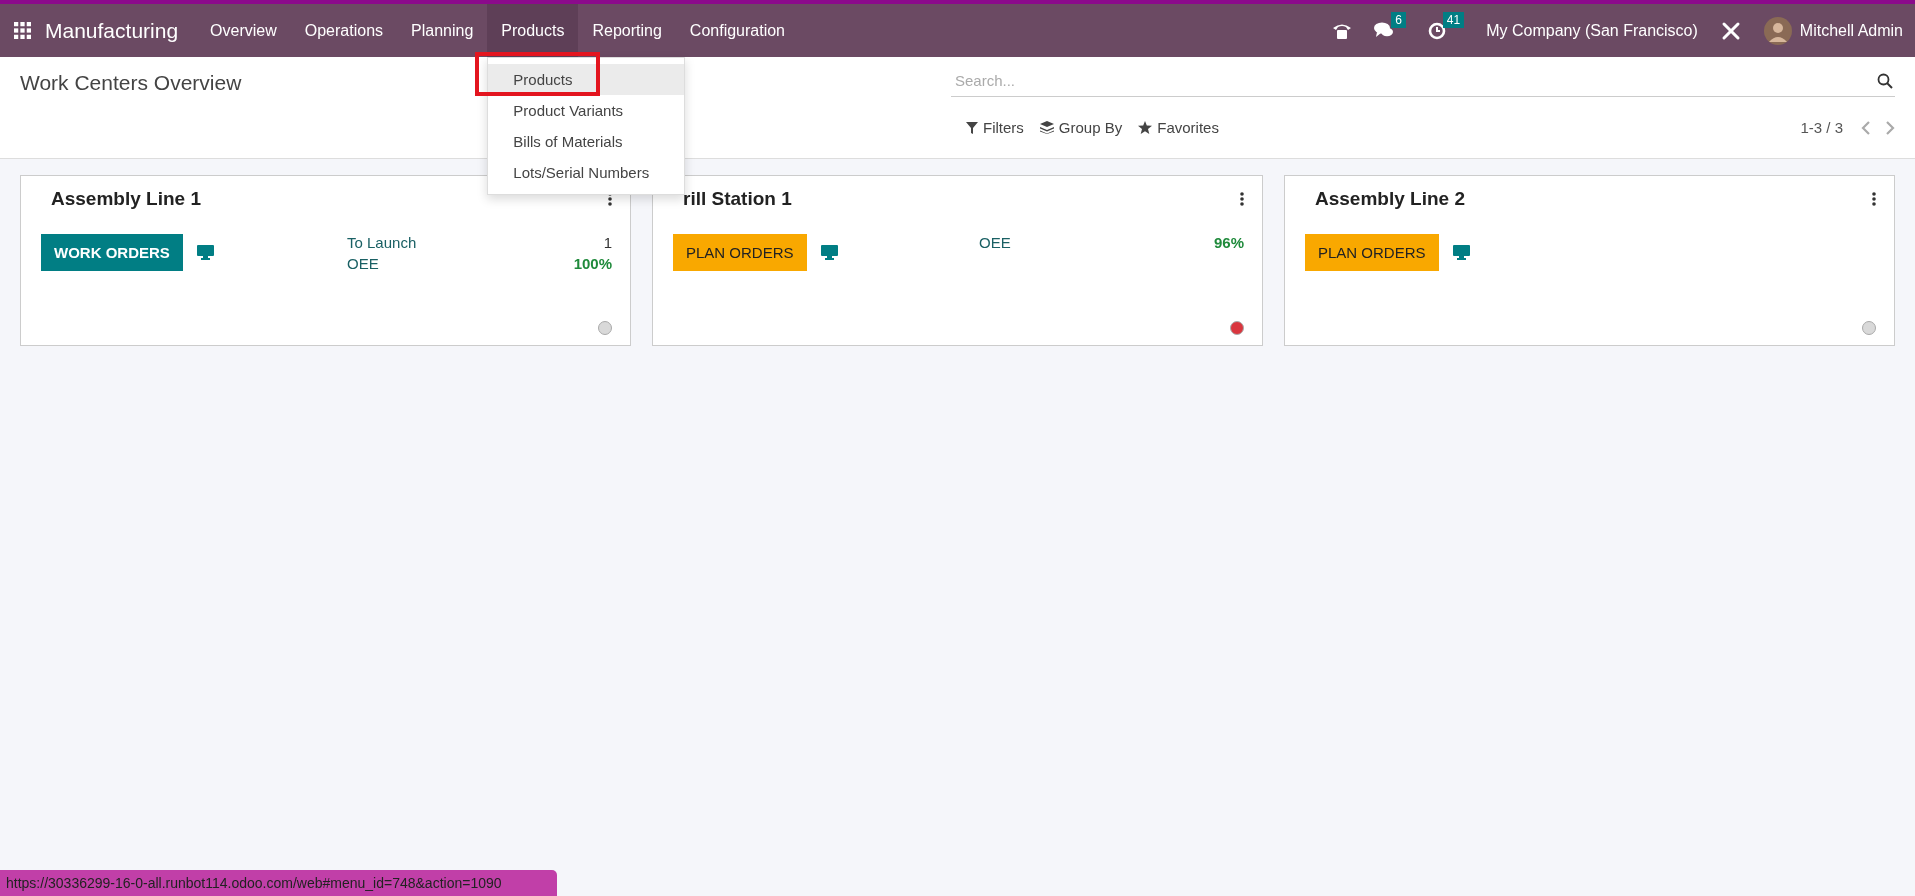 This screenshot has width=1915, height=896. I want to click on stat-value: 1, so click(607, 242).